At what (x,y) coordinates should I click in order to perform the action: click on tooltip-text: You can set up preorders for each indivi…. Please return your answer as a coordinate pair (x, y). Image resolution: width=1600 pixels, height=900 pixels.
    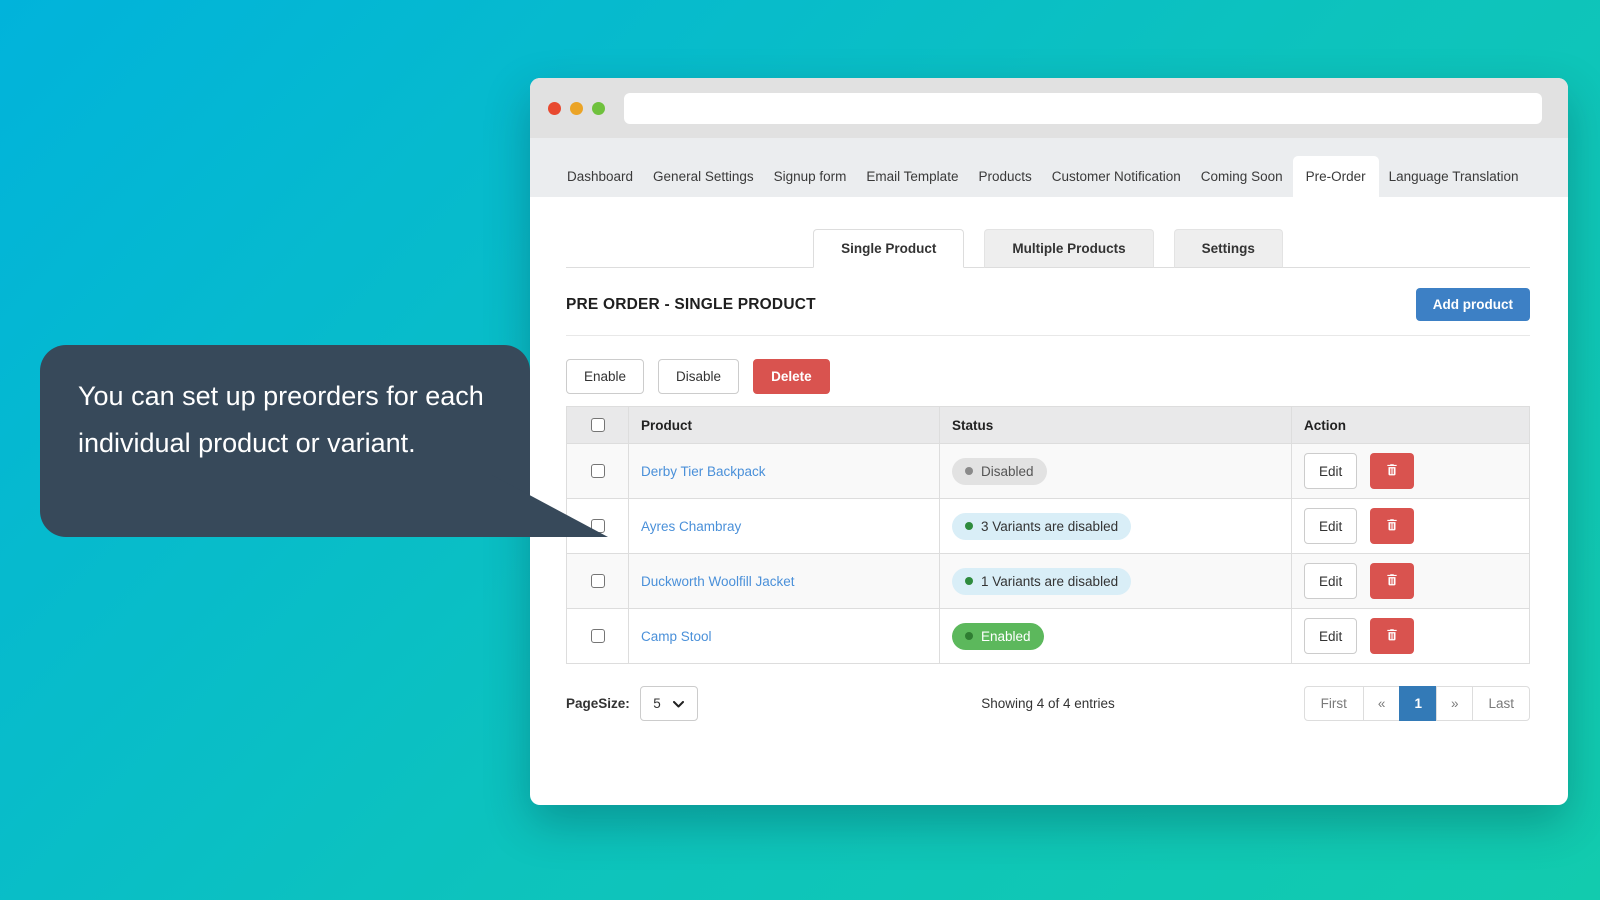
    Looking at the image, I should click on (281, 419).